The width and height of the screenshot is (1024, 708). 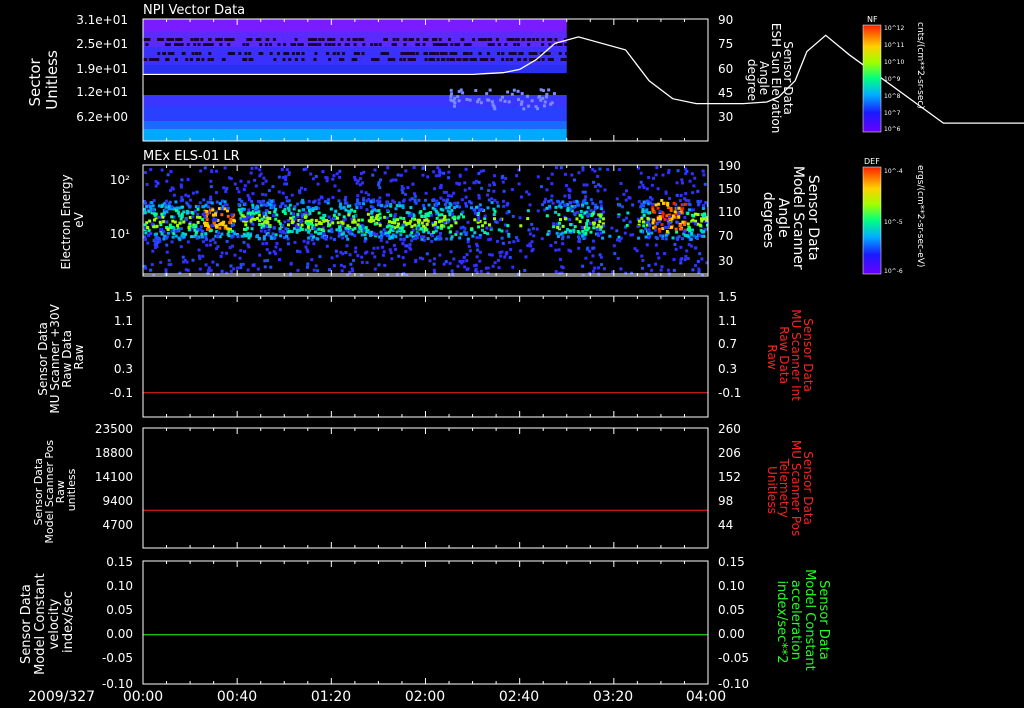 What do you see at coordinates (729, 477) in the screenshot?
I see `p4-ytick-right: 152` at bounding box center [729, 477].